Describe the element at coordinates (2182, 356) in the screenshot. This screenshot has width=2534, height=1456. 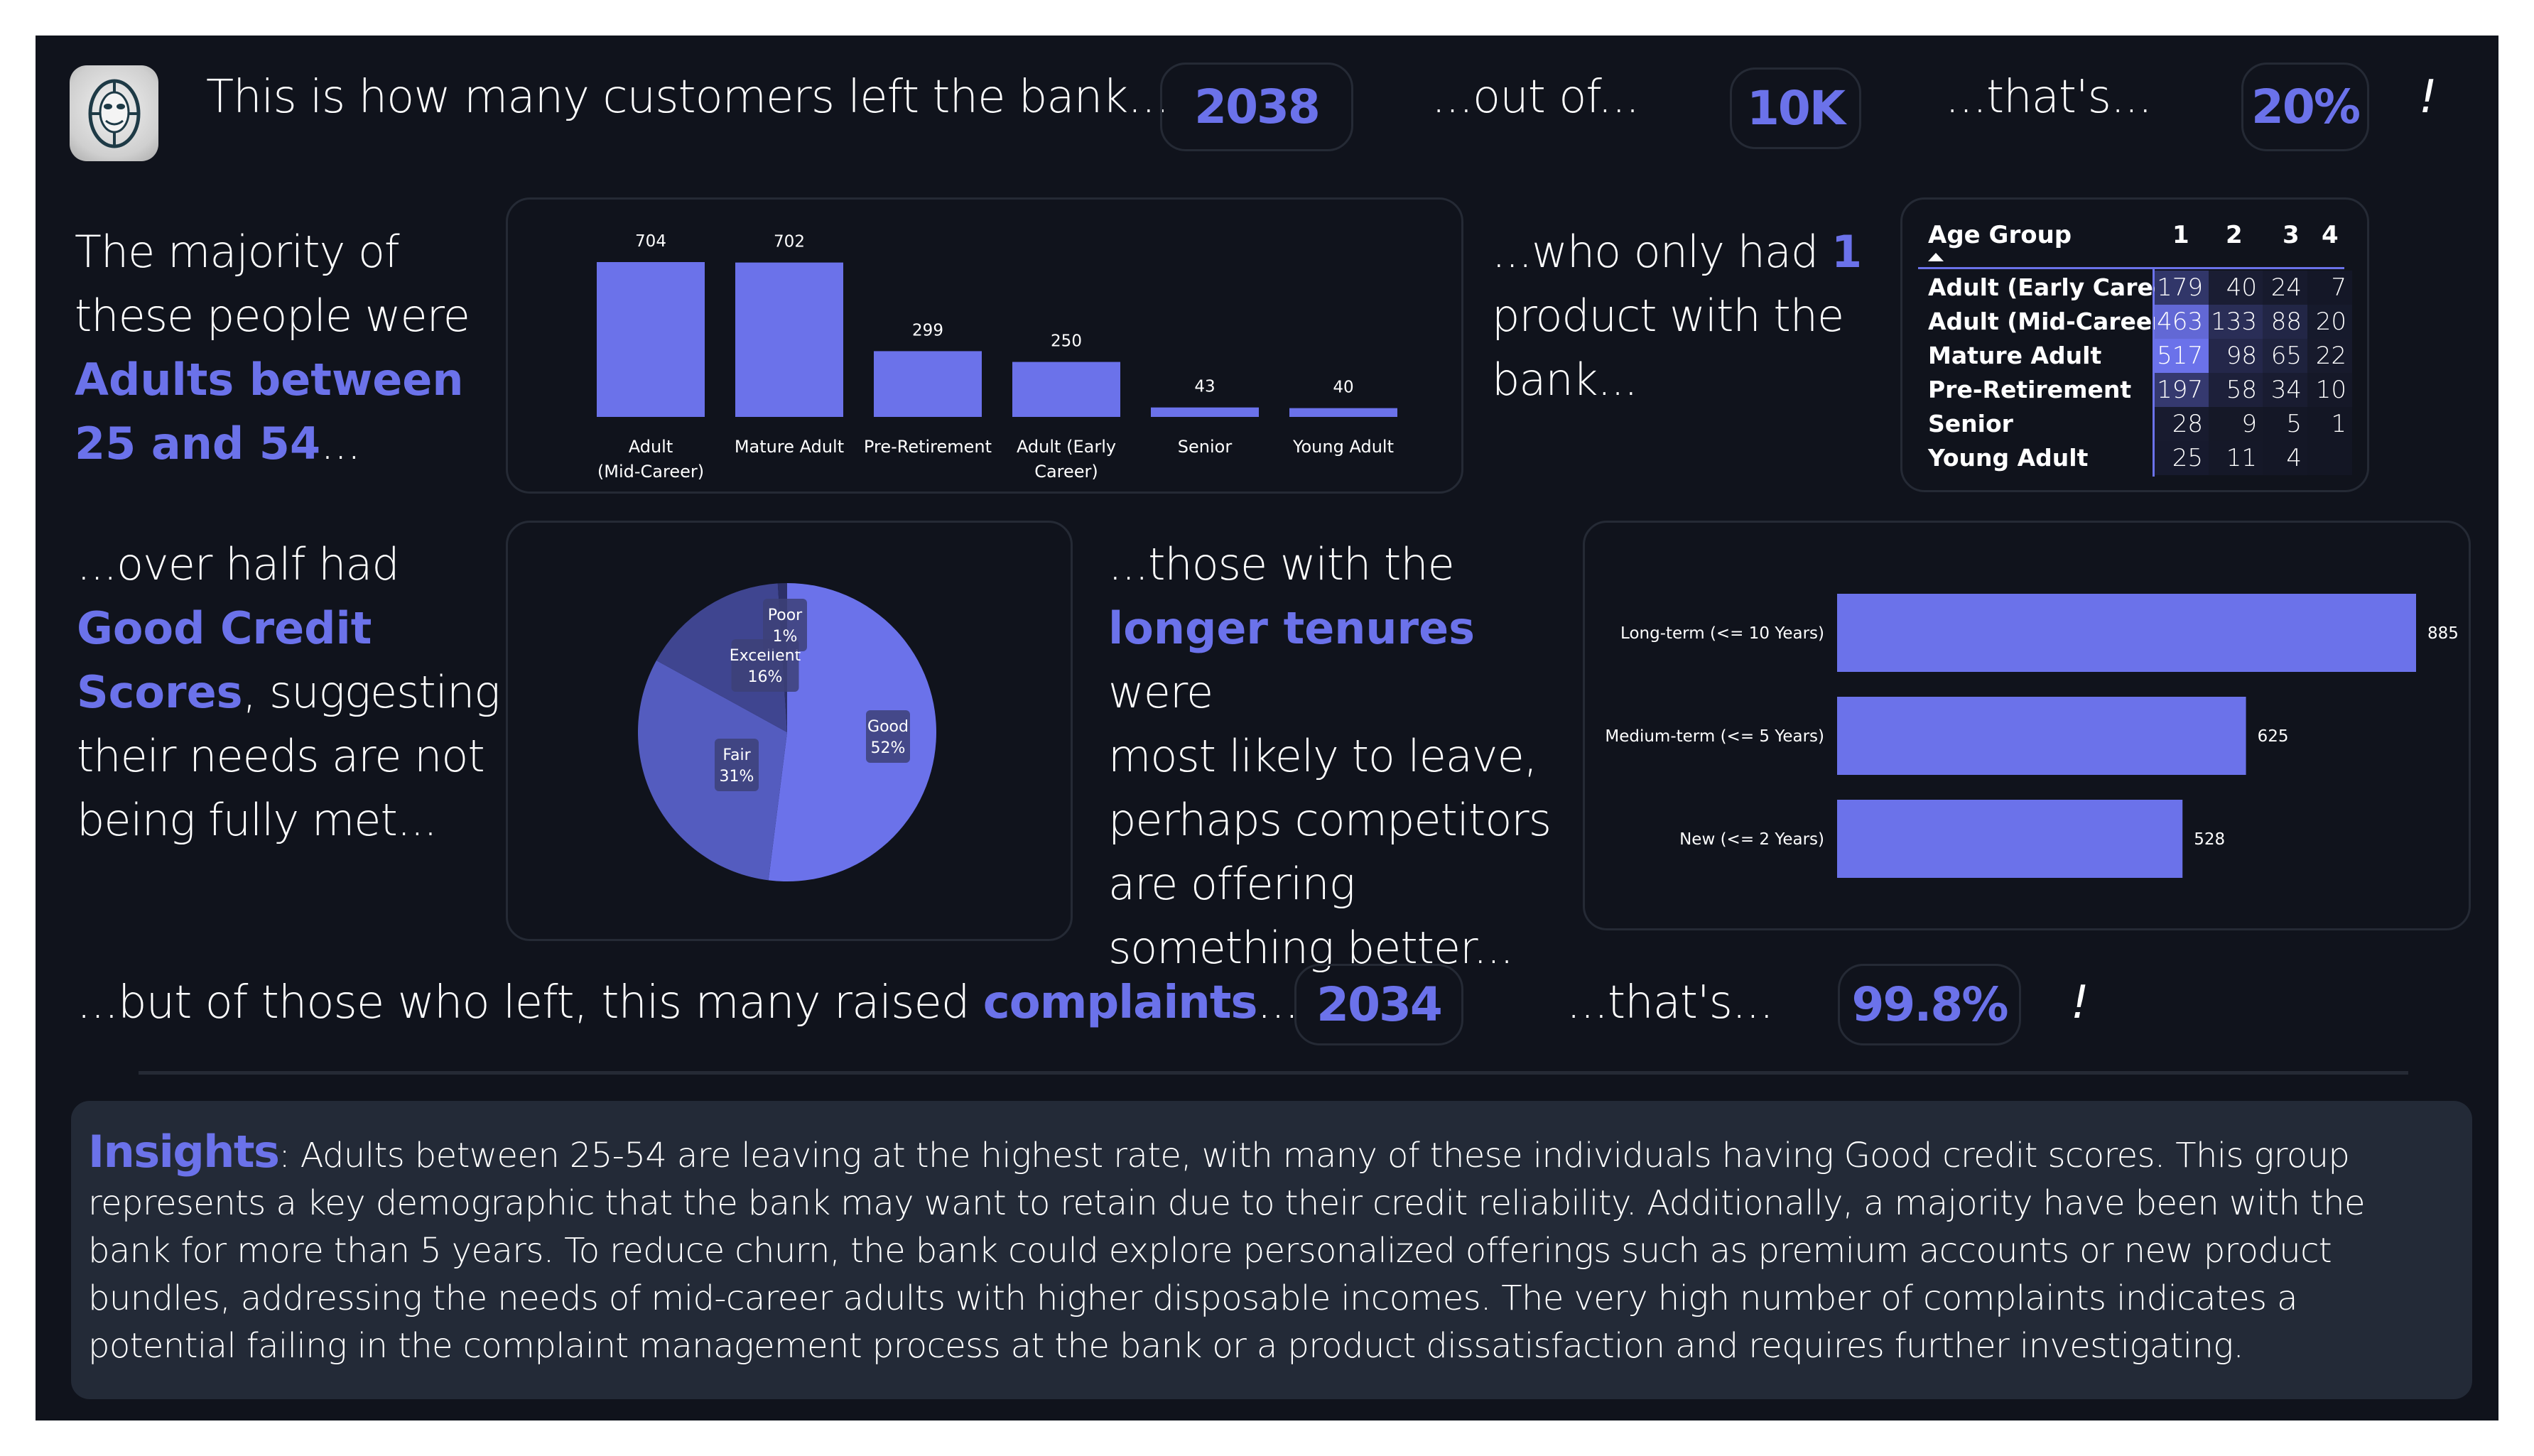
I see `matrix-cell: 517` at that location.